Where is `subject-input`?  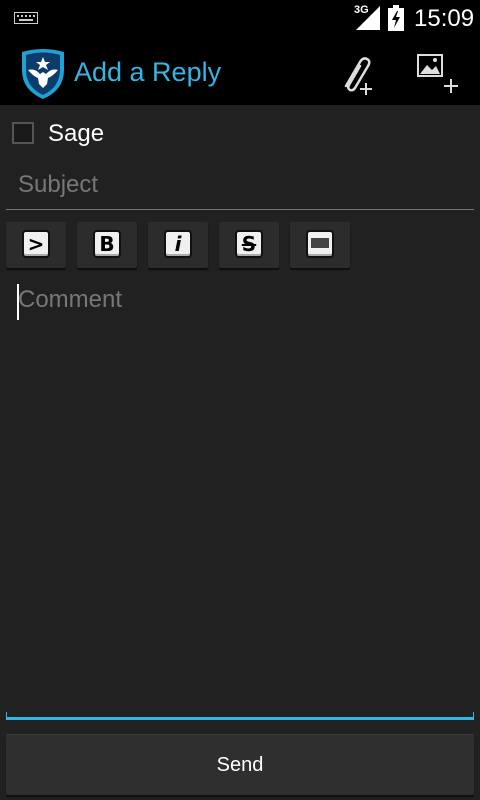 subject-input is located at coordinates (240, 185).